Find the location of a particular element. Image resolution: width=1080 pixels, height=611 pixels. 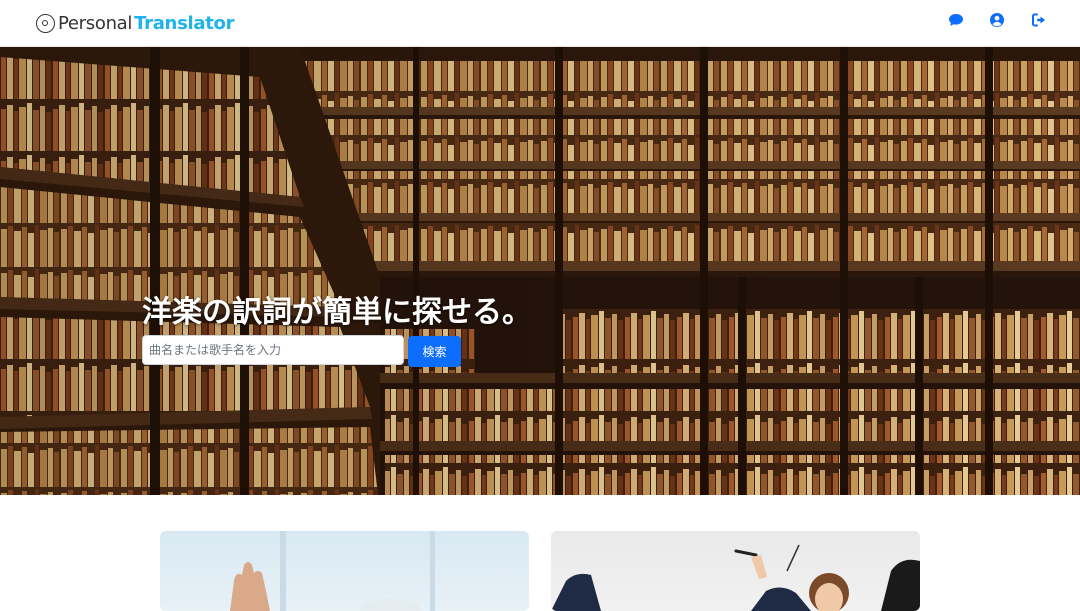

sign-out-icon is located at coordinates (1039, 20).